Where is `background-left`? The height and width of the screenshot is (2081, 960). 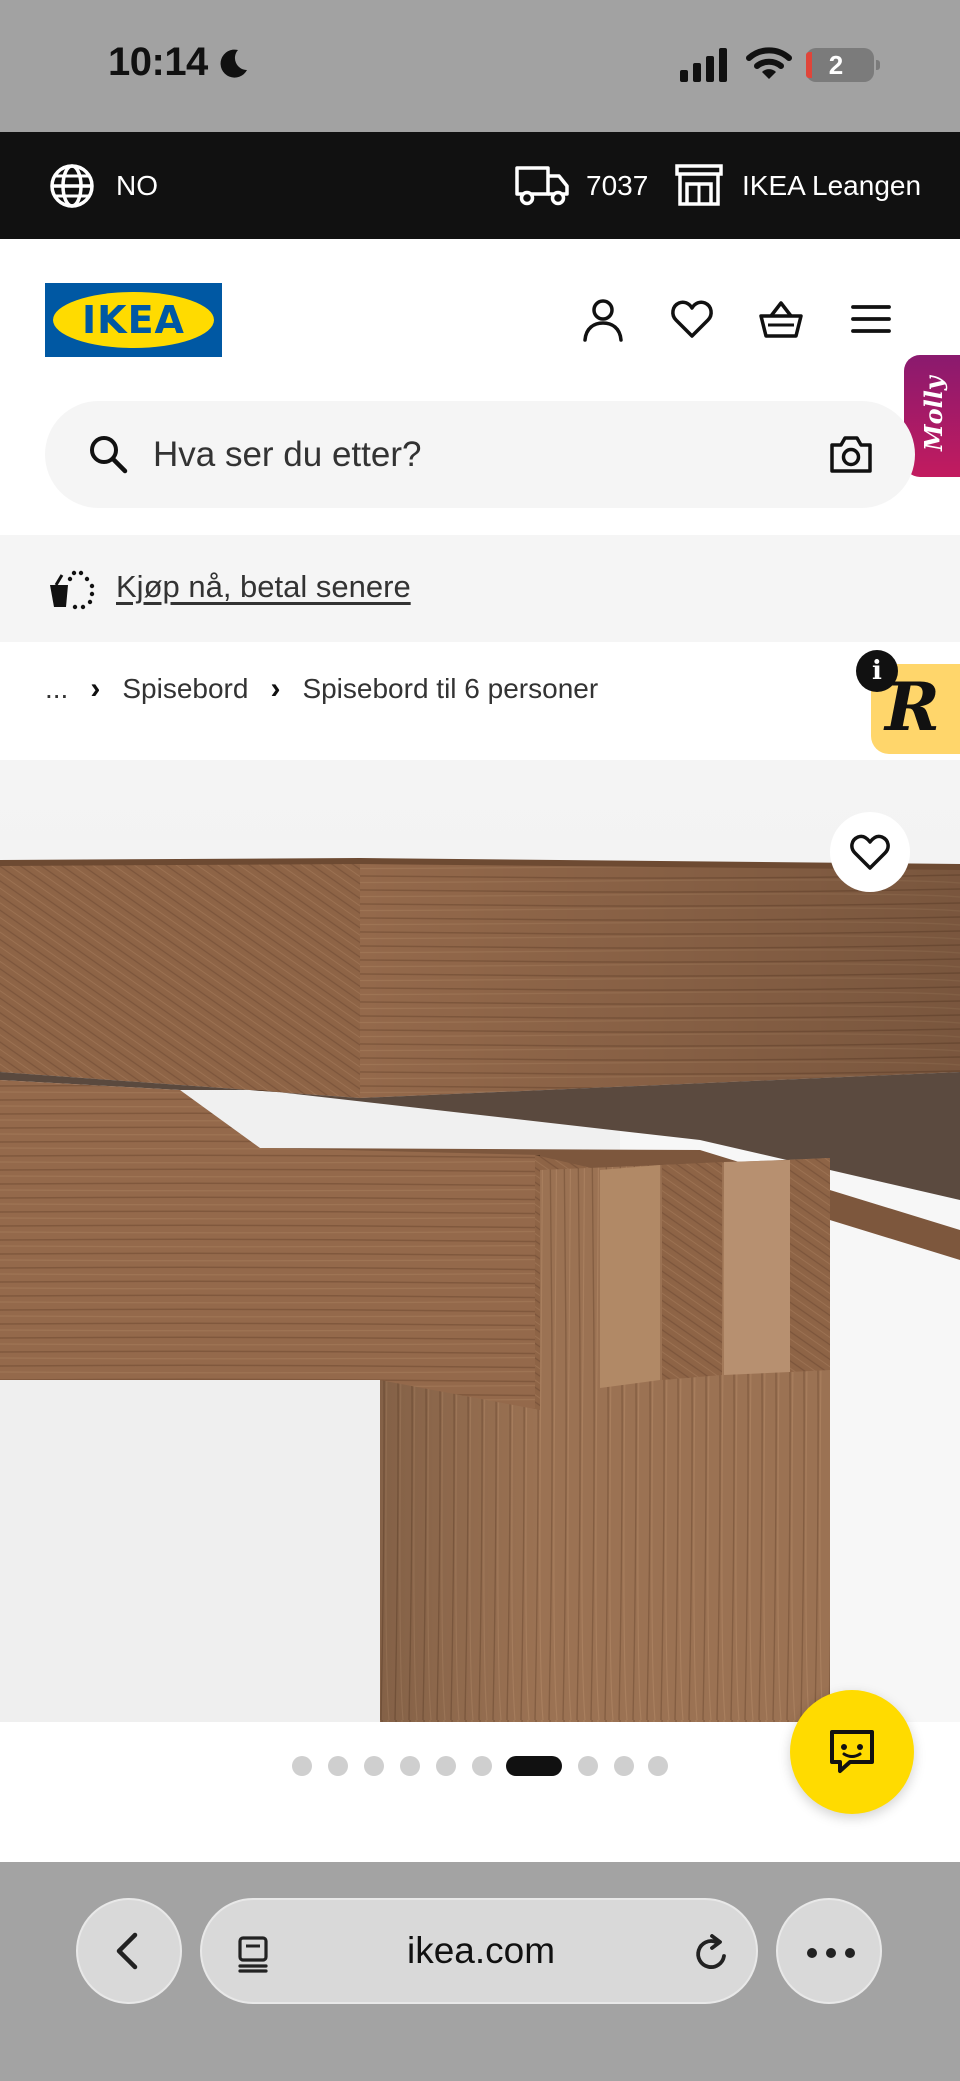
background-left is located at coordinates (190, 1551).